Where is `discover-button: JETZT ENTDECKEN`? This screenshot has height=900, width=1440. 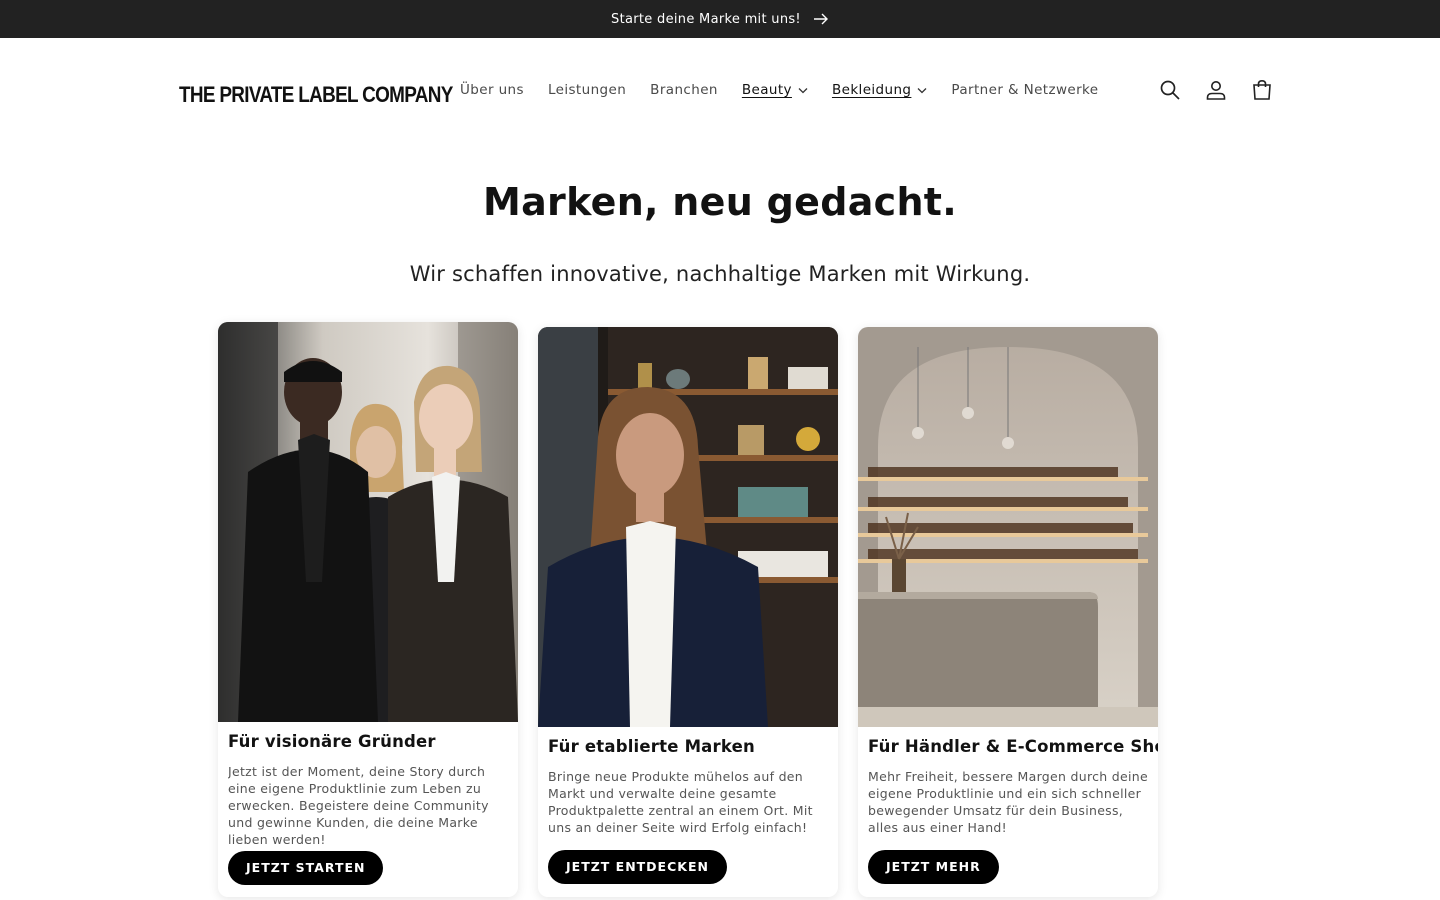 discover-button: JETZT ENTDECKEN is located at coordinates (637, 867).